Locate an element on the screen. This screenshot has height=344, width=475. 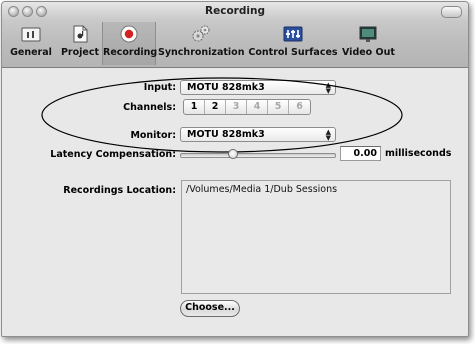
latency-unit-label: milliseconds is located at coordinates (418, 153).